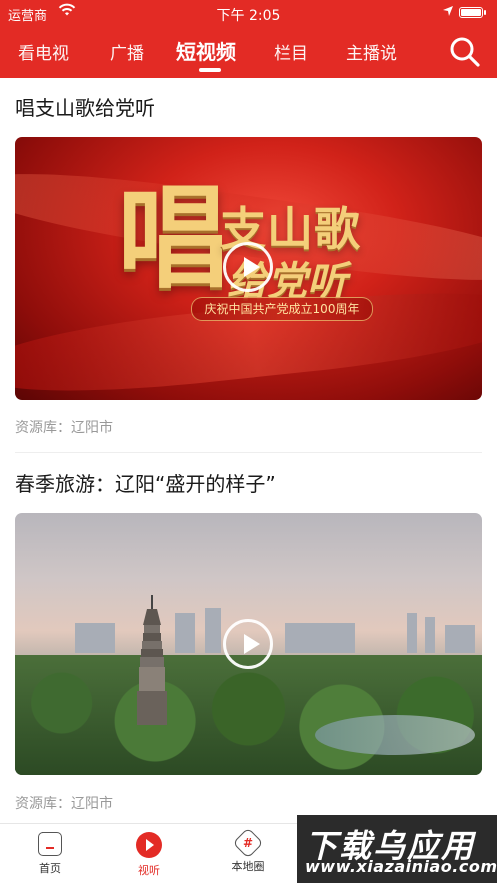 The width and height of the screenshot is (497, 884). Describe the element at coordinates (448, 13) in the screenshot. I see `location-arrow-icon` at that location.